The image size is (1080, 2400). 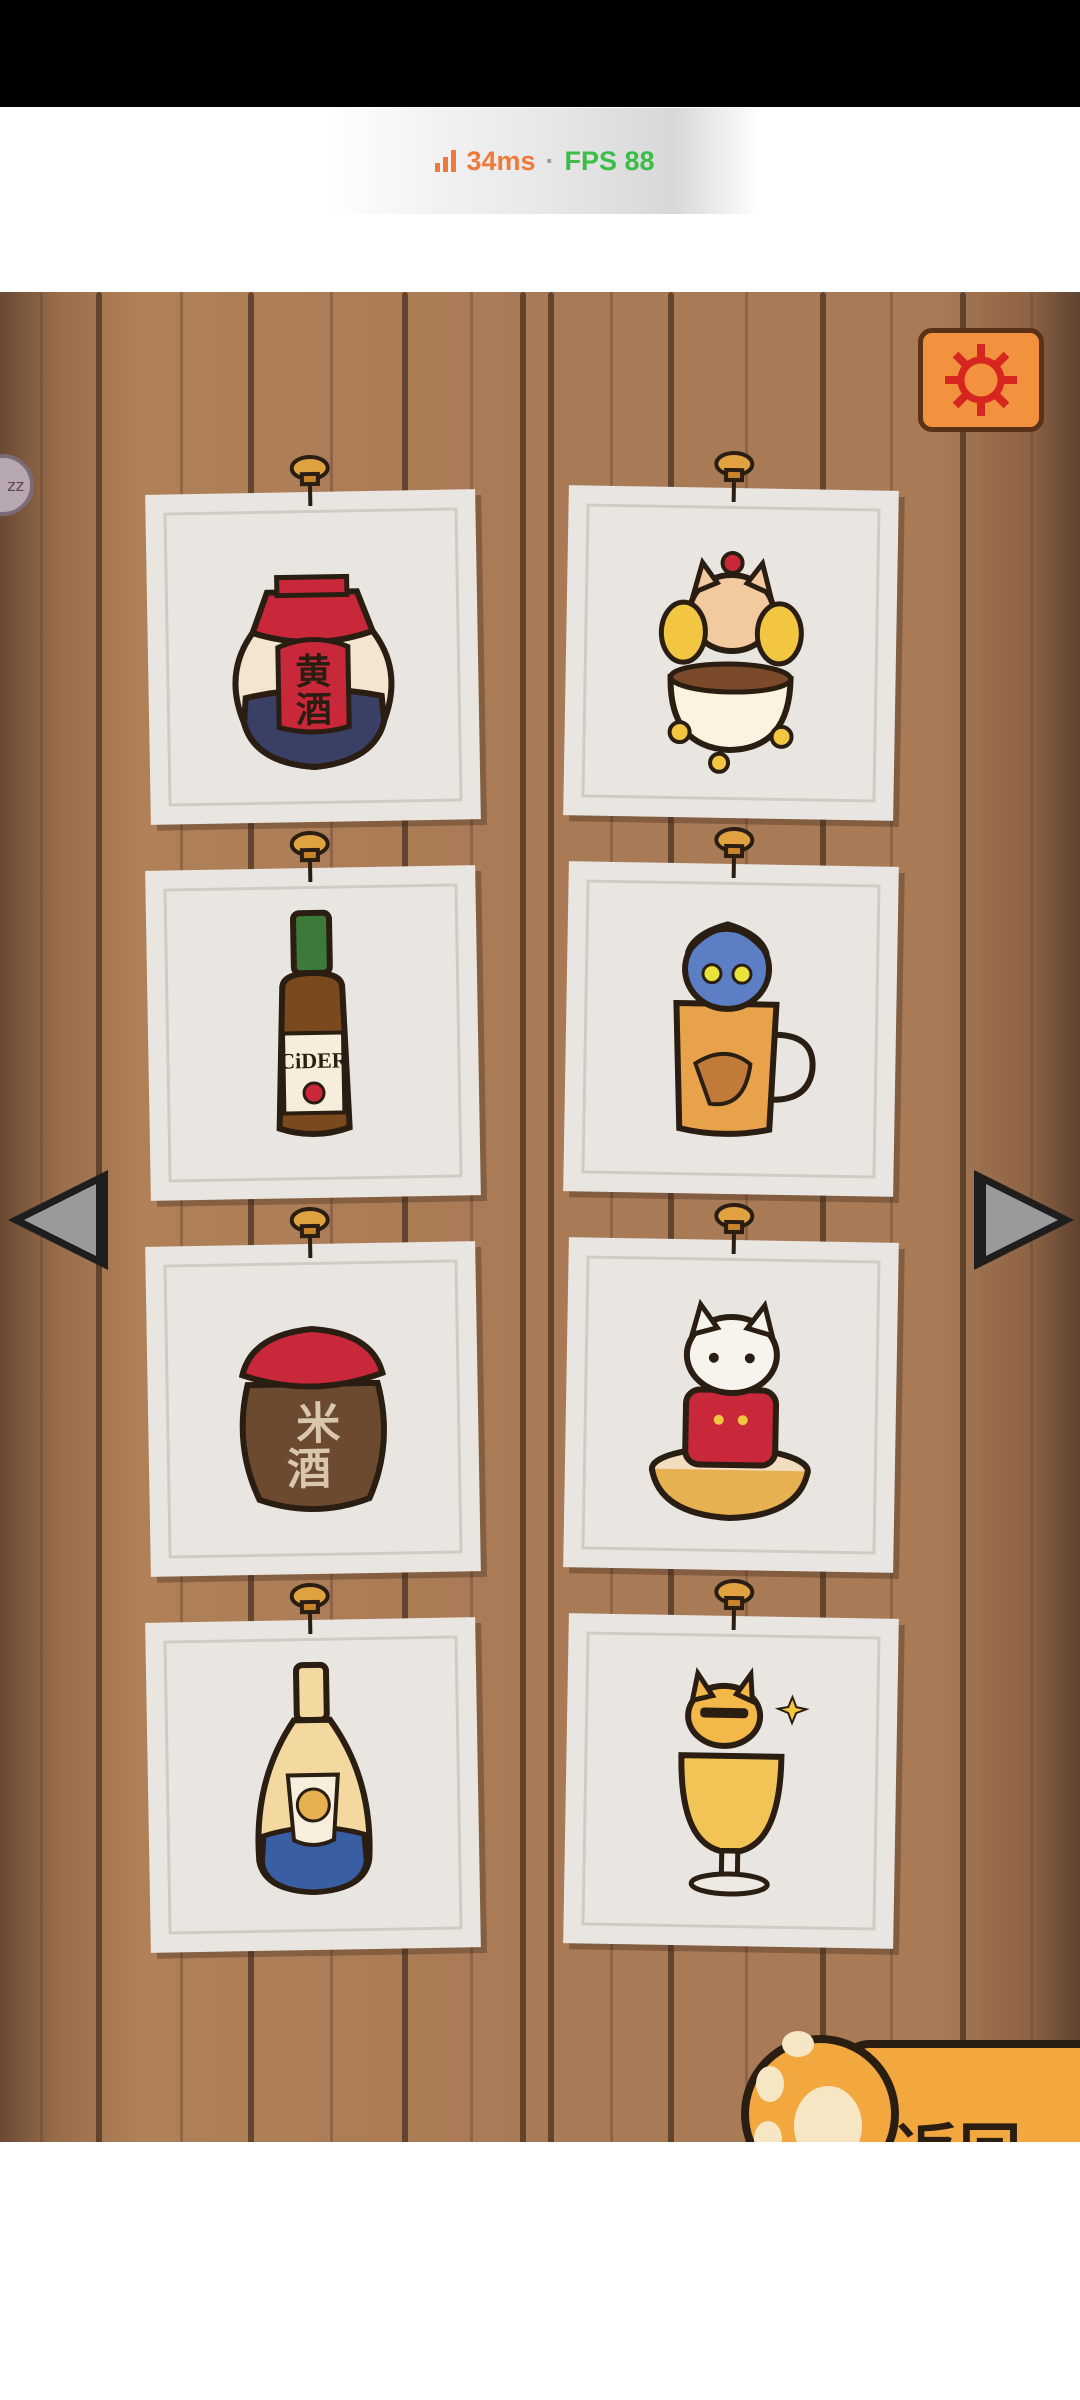 What do you see at coordinates (501, 160) in the screenshot?
I see `latency-text: 34ms` at bounding box center [501, 160].